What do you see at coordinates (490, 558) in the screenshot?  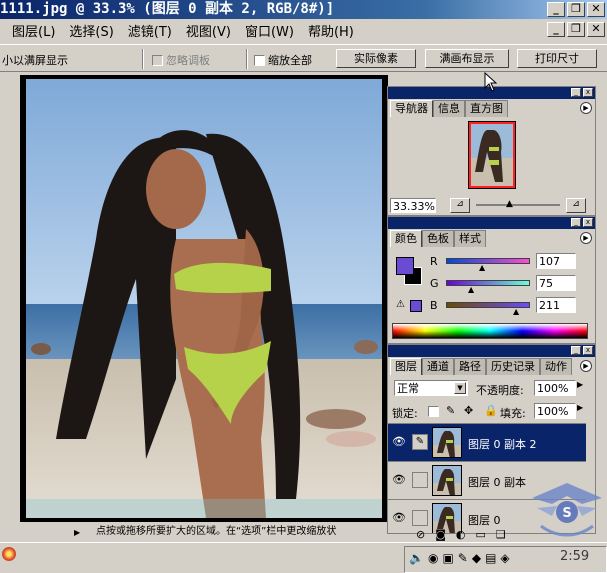 I see `chart-icon: ▤` at bounding box center [490, 558].